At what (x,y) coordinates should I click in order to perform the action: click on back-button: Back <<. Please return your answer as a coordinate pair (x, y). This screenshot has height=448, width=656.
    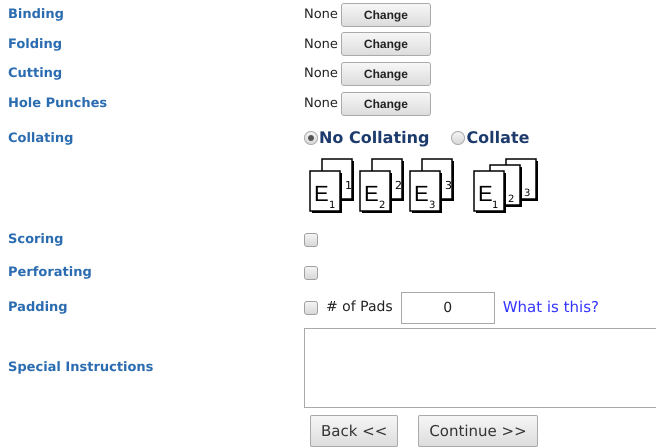
    Looking at the image, I should click on (354, 431).